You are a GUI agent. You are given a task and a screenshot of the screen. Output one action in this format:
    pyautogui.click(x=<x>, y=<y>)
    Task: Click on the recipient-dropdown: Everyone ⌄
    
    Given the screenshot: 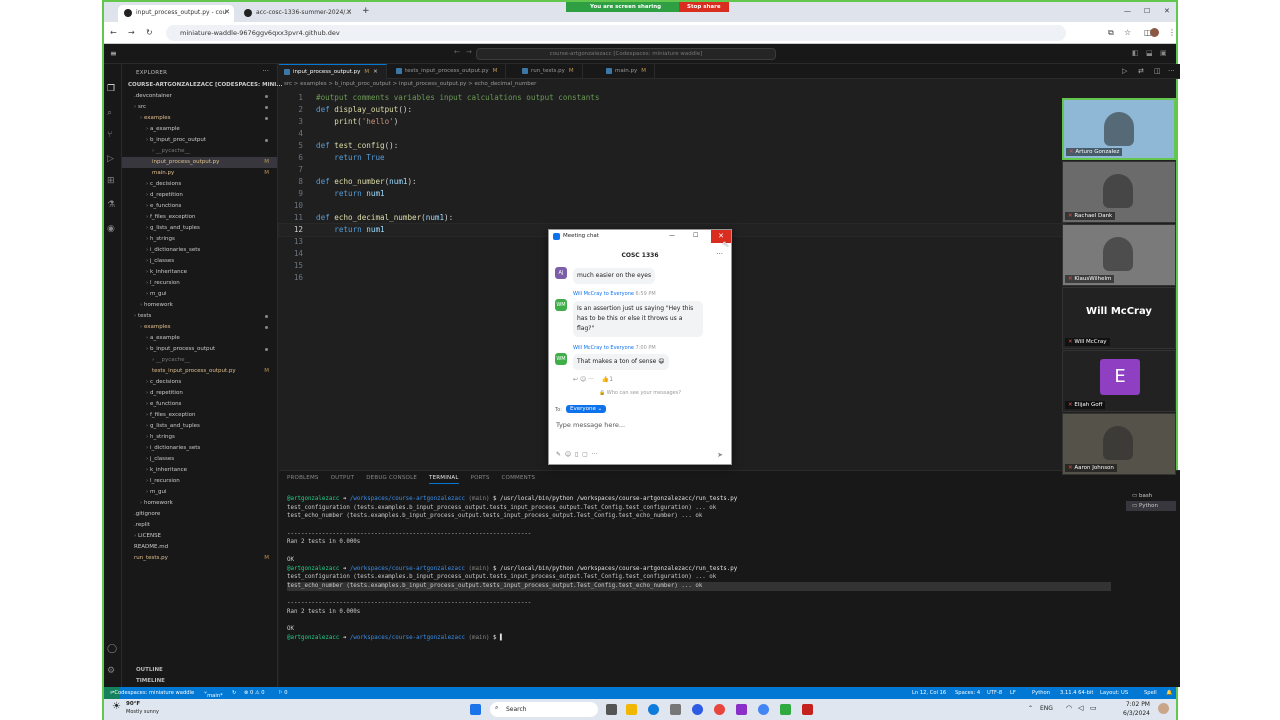 What is the action you would take?
    pyautogui.click(x=586, y=409)
    